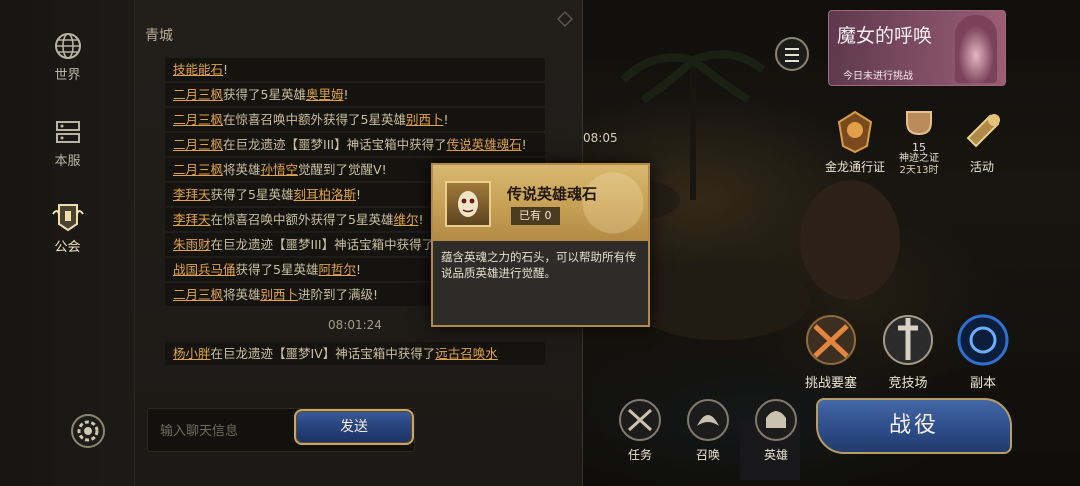 Image resolution: width=1080 pixels, height=486 pixels. Describe the element at coordinates (67, 46) in the screenshot. I see `globe-icon` at that location.